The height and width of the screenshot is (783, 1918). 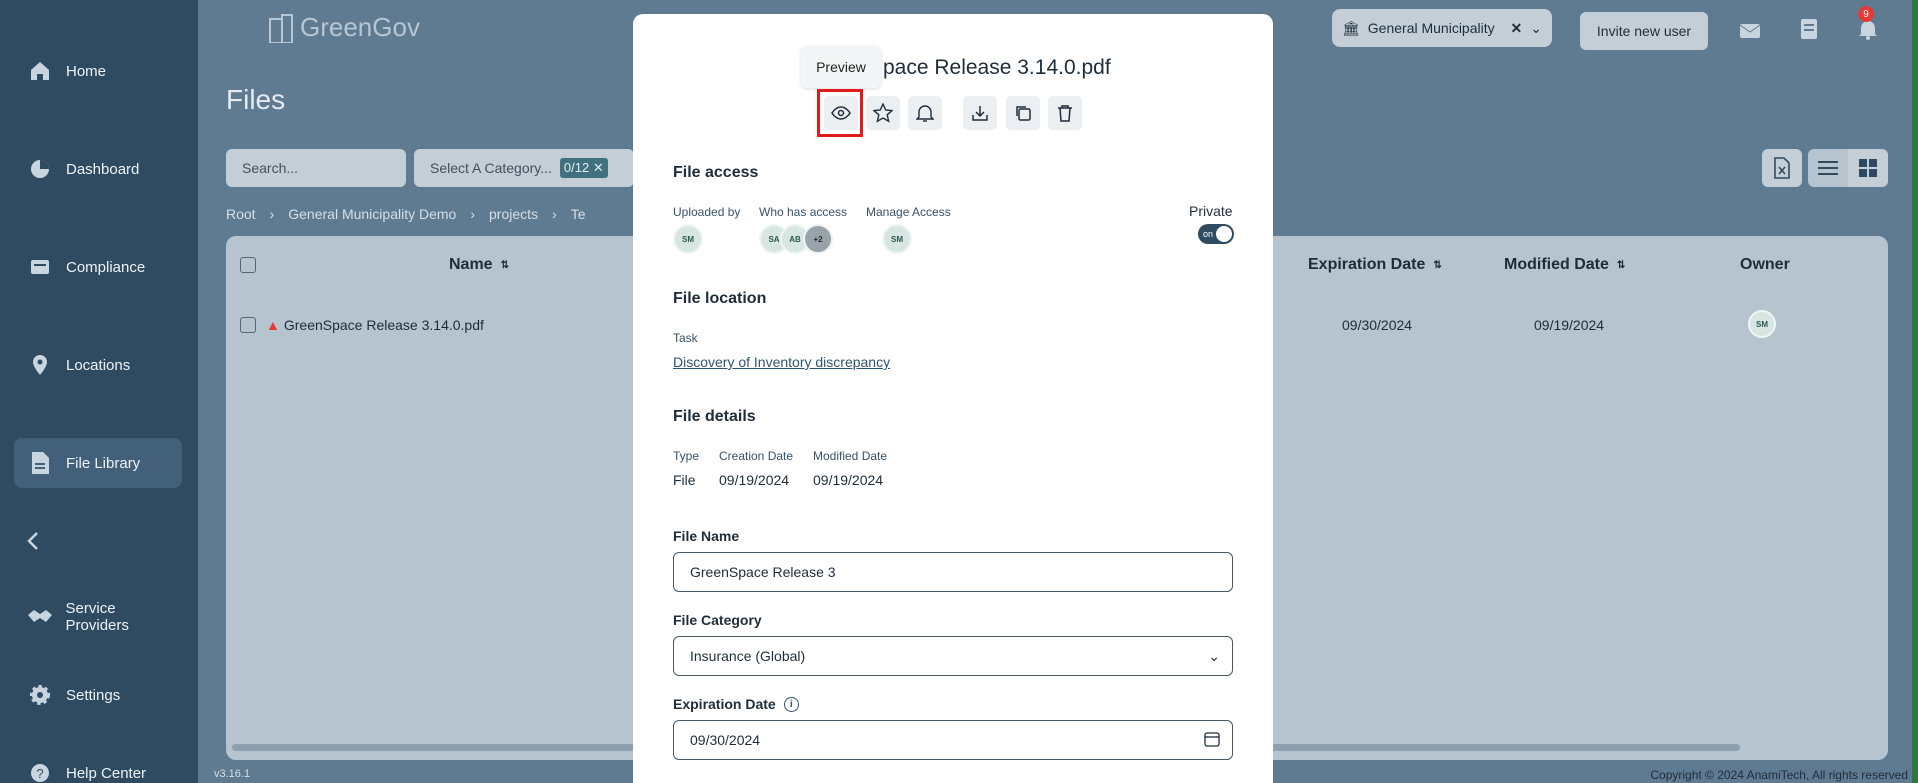 I want to click on breadcrumb-item: projects, so click(x=513, y=214).